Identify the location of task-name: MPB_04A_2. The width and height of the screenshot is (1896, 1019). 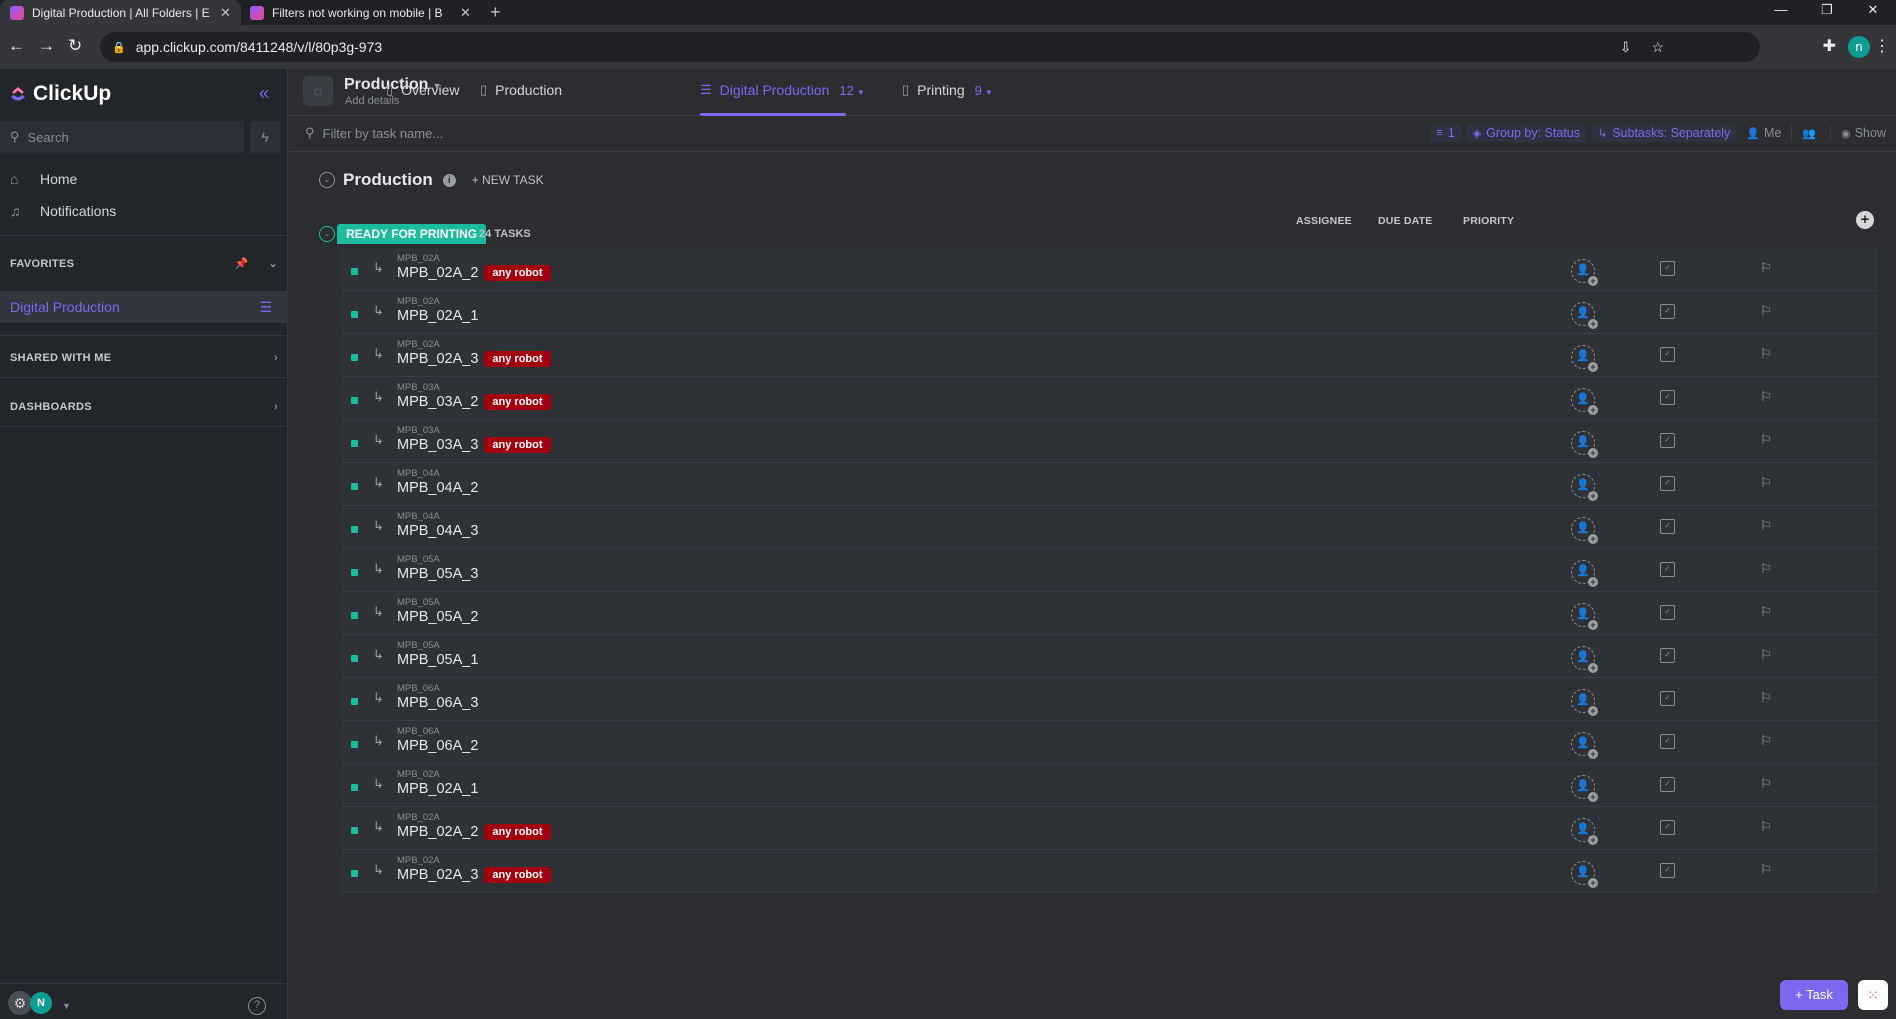
(437, 488).